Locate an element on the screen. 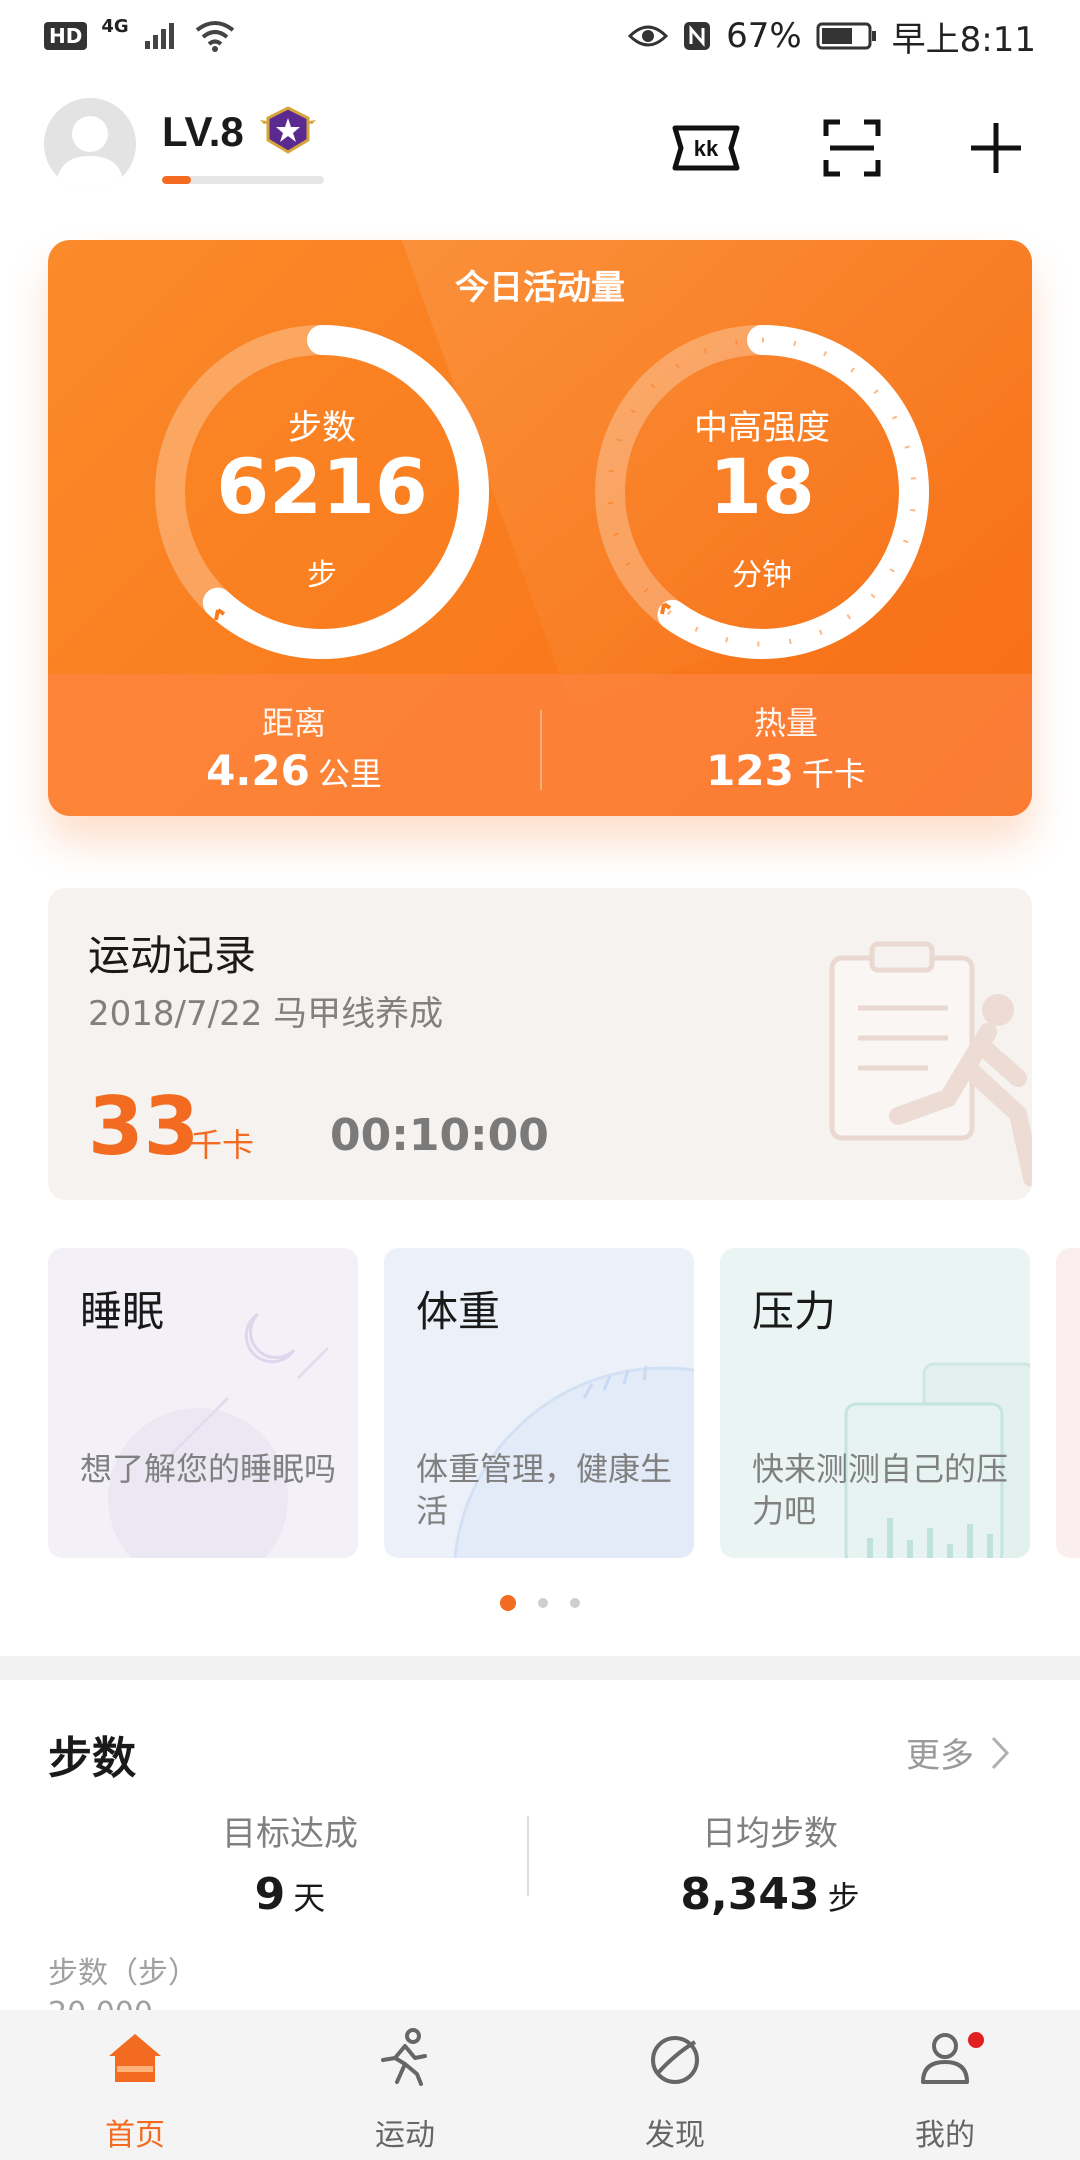 Image resolution: width=1080 pixels, height=2160 pixels. avg-unit: 步 is located at coordinates (843, 1898).